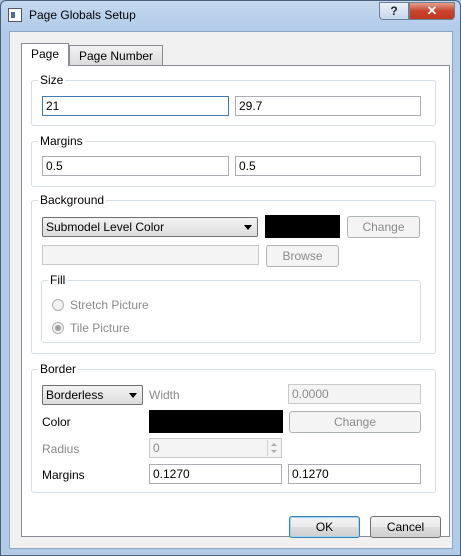  What do you see at coordinates (156, 448) in the screenshot?
I see `border-radius-value: 0` at bounding box center [156, 448].